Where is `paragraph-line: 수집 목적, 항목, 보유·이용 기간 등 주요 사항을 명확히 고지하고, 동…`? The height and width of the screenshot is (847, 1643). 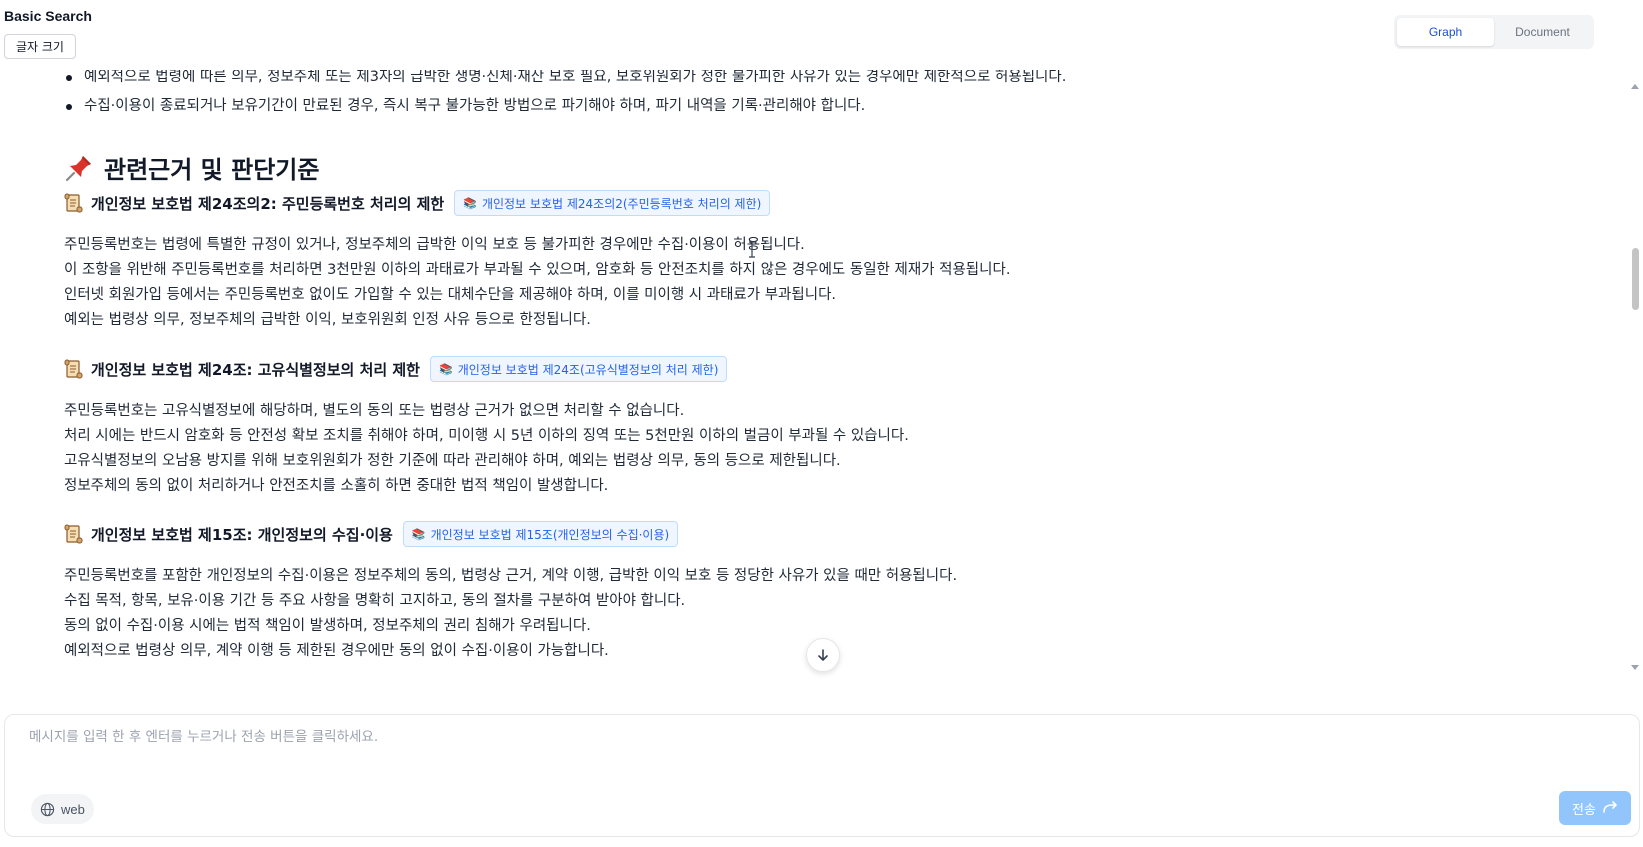 paragraph-line: 수집 목적, 항목, 보유·이용 기간 등 주요 사항을 명확히 고지하고, 동… is located at coordinates (375, 601).